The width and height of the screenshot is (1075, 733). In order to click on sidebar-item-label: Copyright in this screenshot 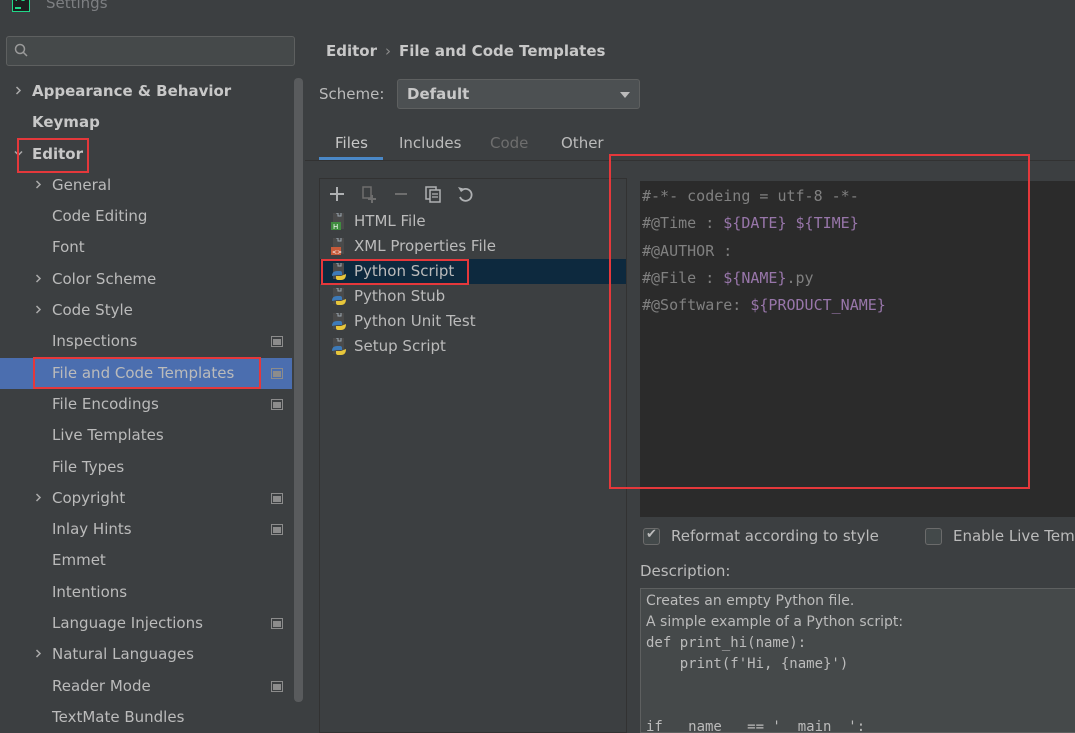, I will do `click(89, 497)`.